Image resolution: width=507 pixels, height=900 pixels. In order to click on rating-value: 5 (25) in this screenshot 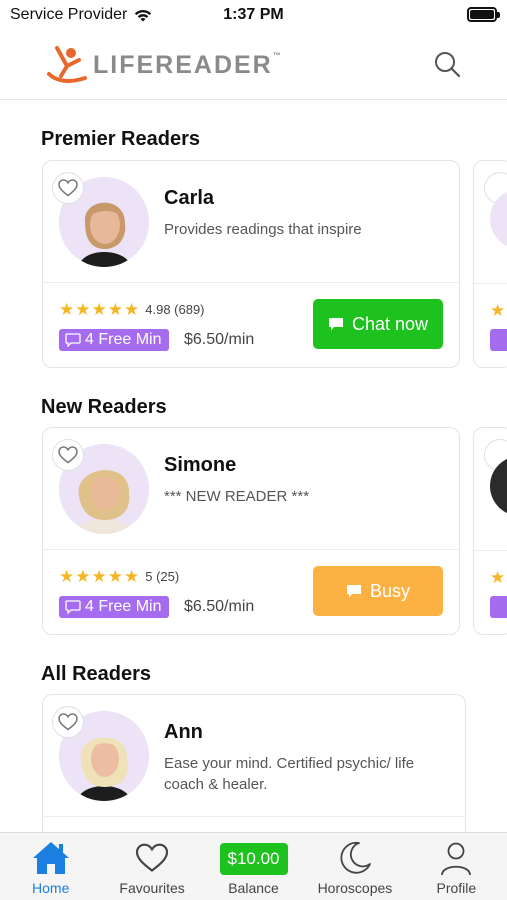, I will do `click(162, 576)`.